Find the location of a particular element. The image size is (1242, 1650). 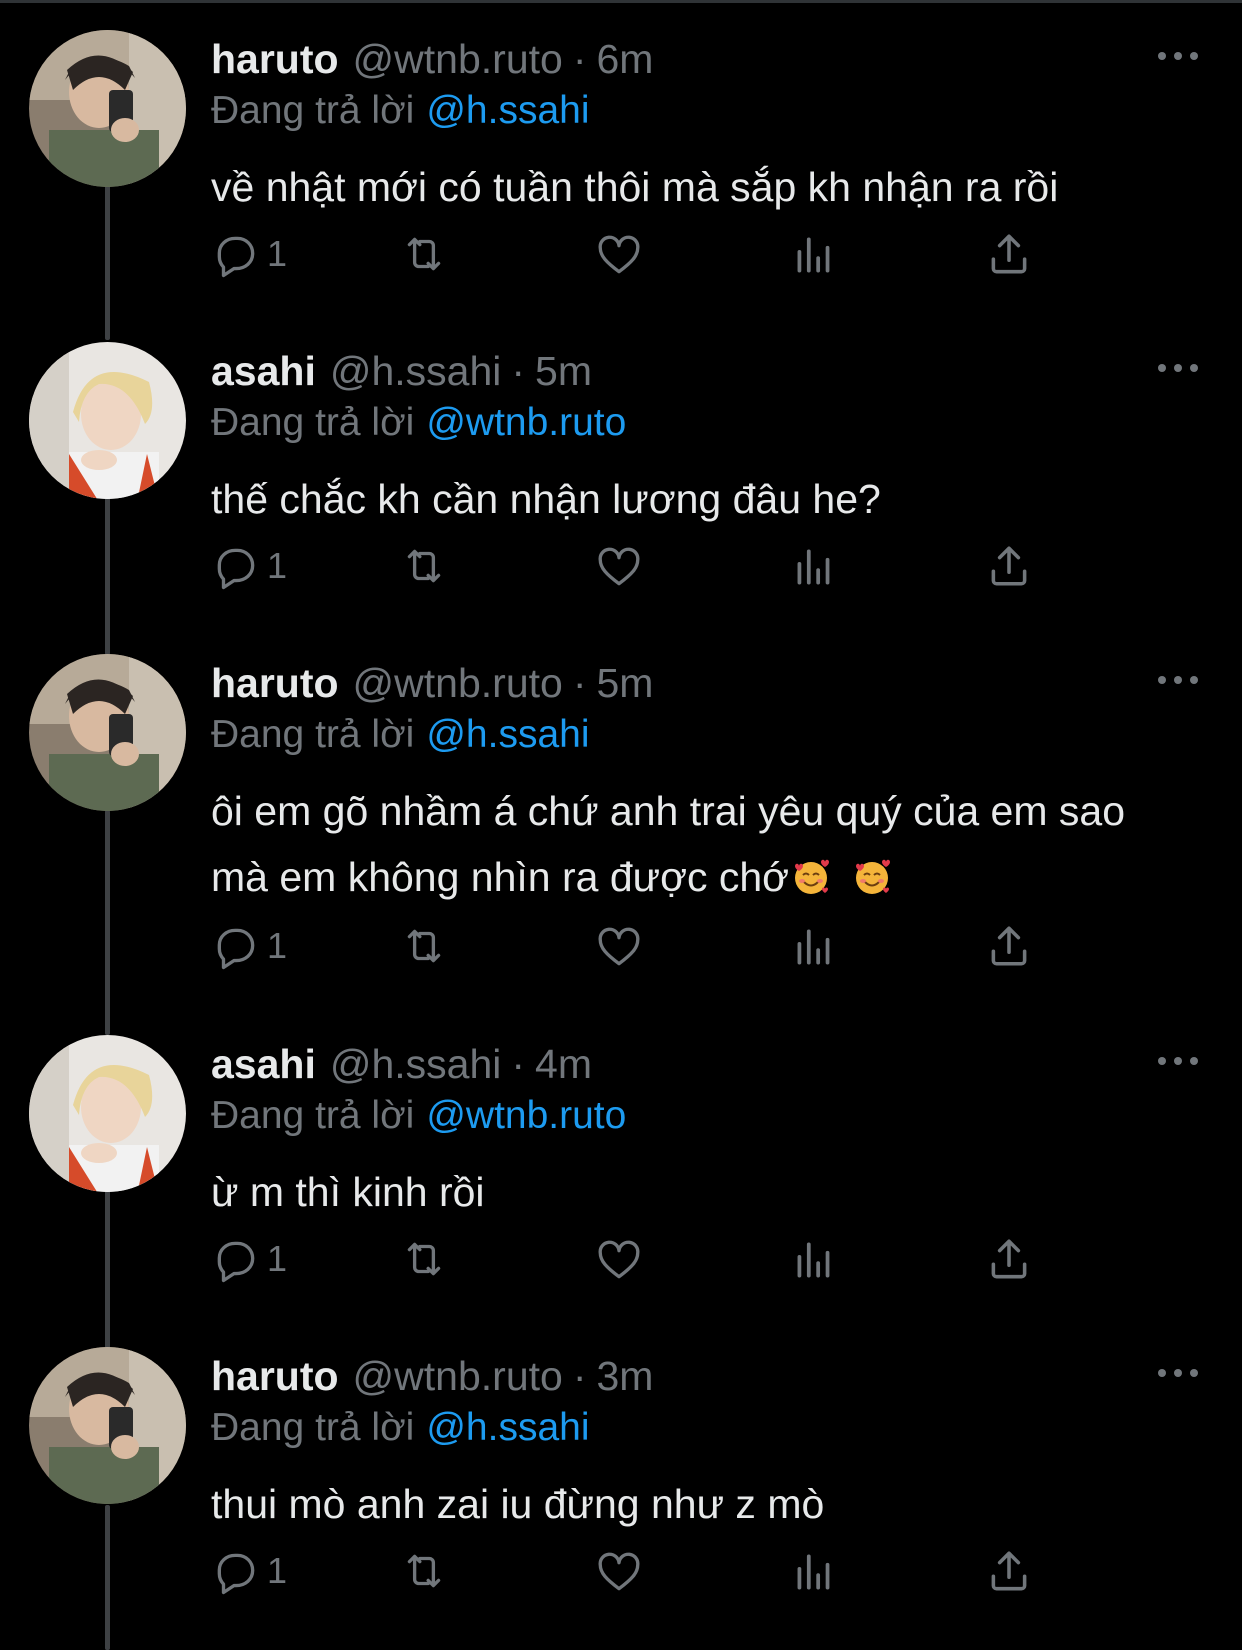

tweet-text: thui mò anh zai iu đừng như z mò is located at coordinates (706, 1504).